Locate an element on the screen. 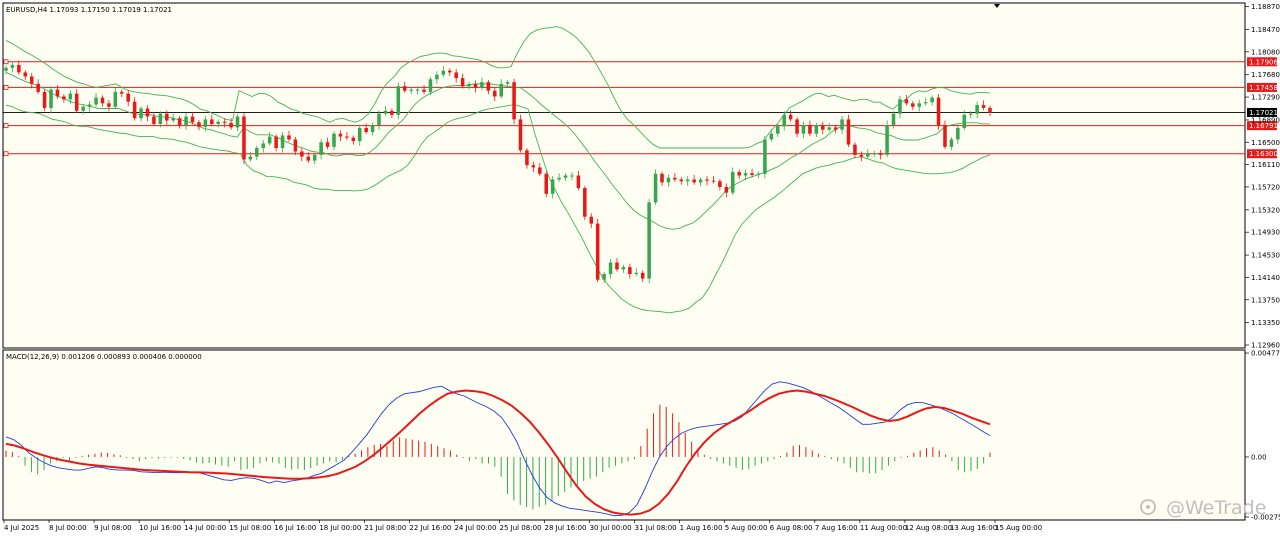 Image resolution: width=1280 pixels, height=541 pixels. y-tick-label: 1.18080 is located at coordinates (1265, 52).